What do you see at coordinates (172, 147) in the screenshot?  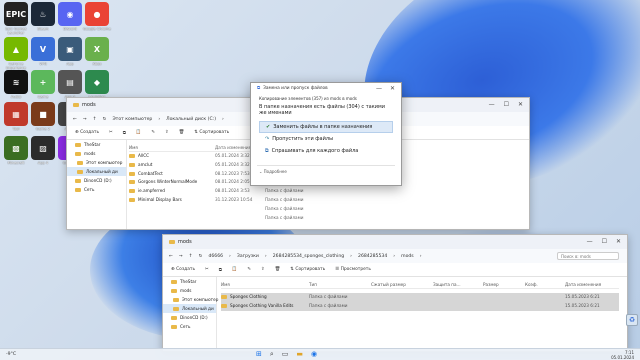 I see `column-name: Имя` at bounding box center [172, 147].